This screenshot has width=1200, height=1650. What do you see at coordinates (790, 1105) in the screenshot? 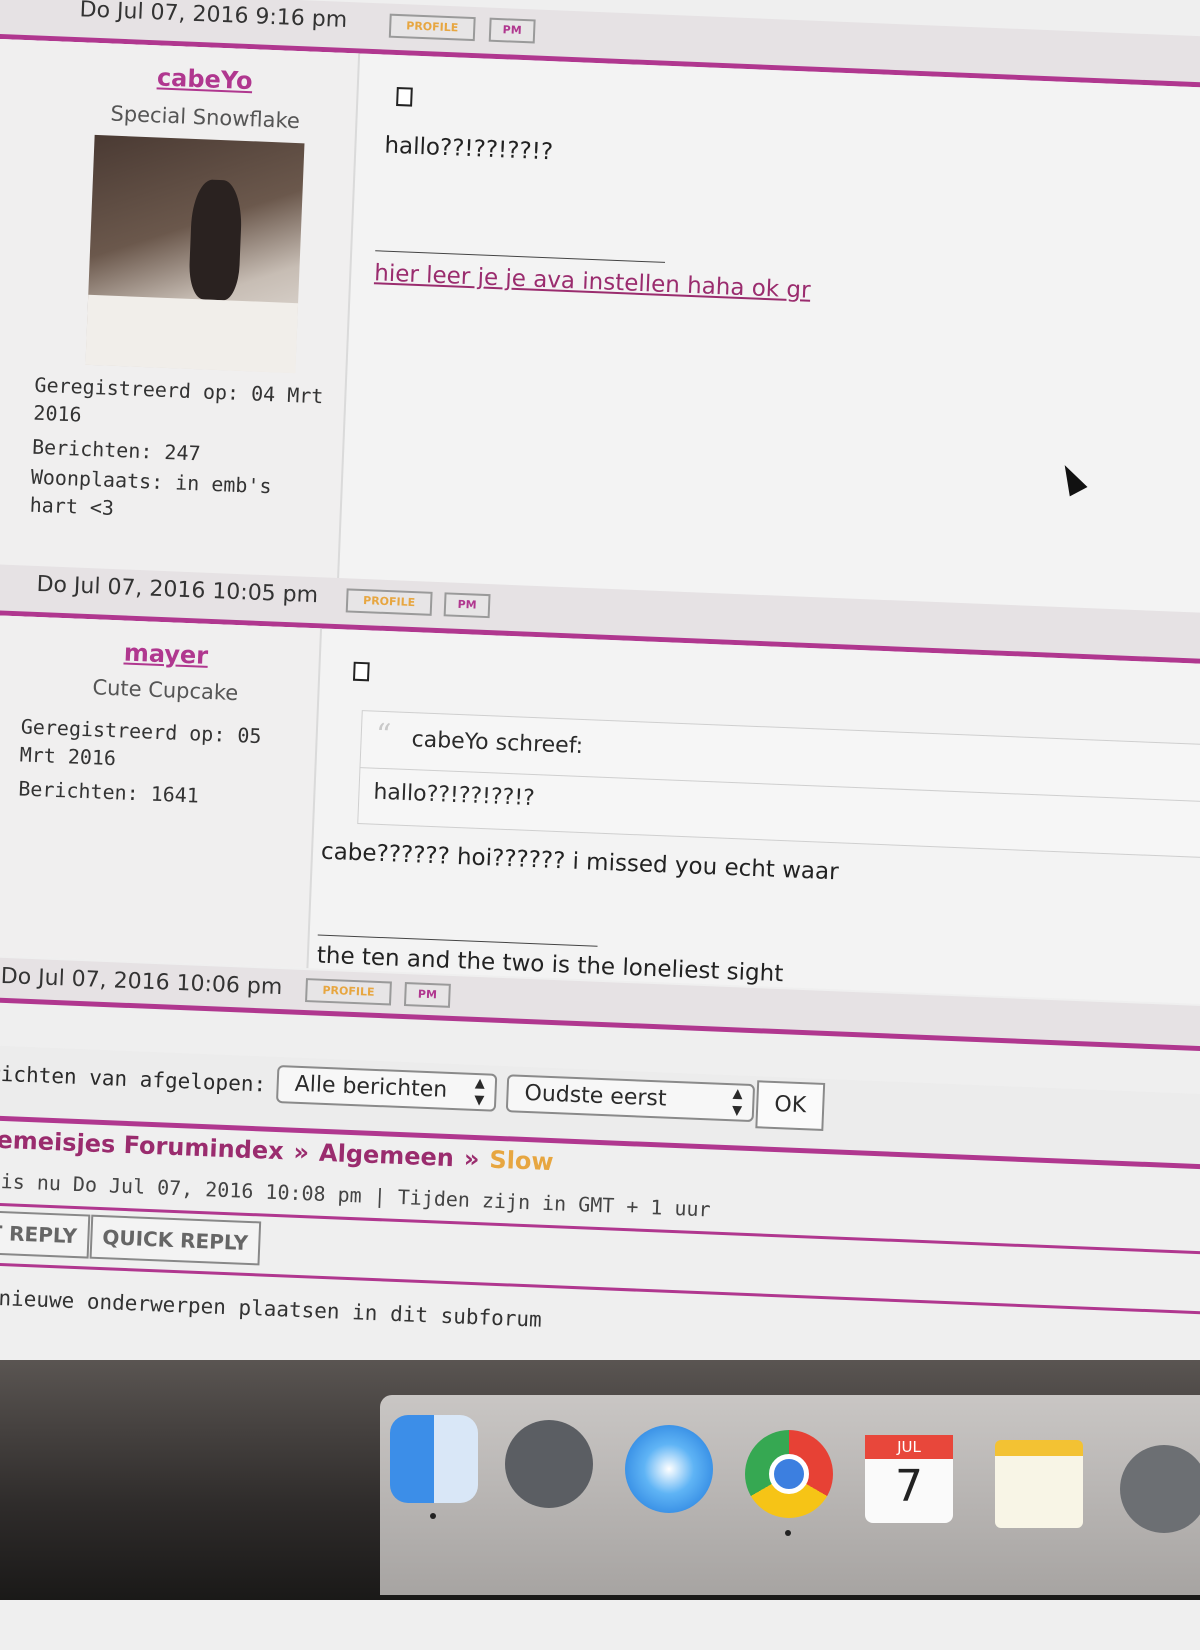
I see `ok-button: OK` at bounding box center [790, 1105].